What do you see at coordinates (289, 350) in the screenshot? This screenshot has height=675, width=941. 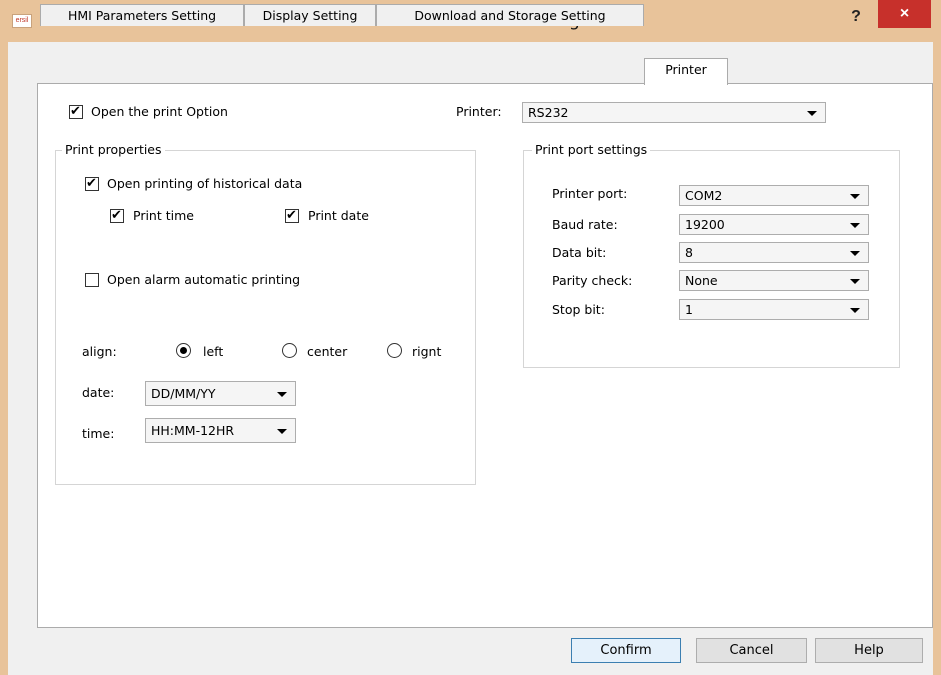 I see `align-center-radio` at bounding box center [289, 350].